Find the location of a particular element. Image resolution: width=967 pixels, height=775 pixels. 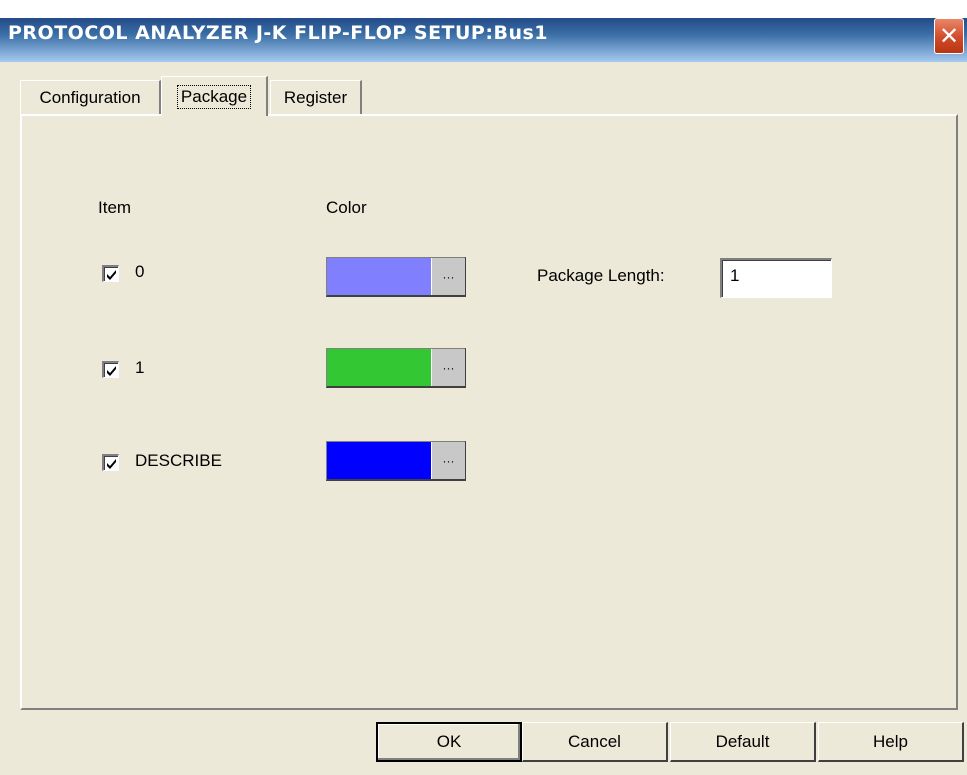

tab-configuration-label: Configuration is located at coordinates (90, 97).